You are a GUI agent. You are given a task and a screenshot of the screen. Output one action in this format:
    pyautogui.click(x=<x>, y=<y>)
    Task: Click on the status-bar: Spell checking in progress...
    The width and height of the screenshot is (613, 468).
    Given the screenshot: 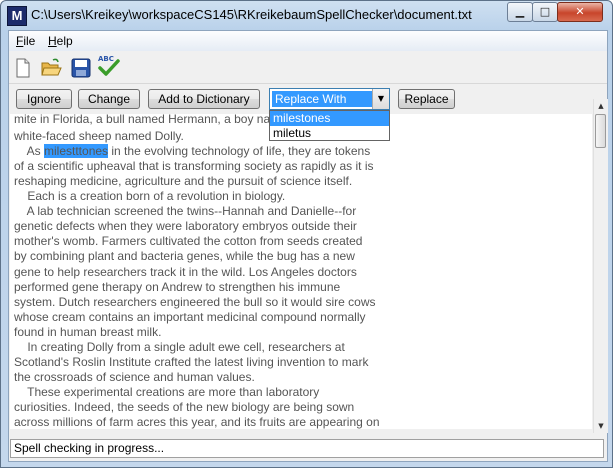 What is the action you would take?
    pyautogui.click(x=307, y=448)
    